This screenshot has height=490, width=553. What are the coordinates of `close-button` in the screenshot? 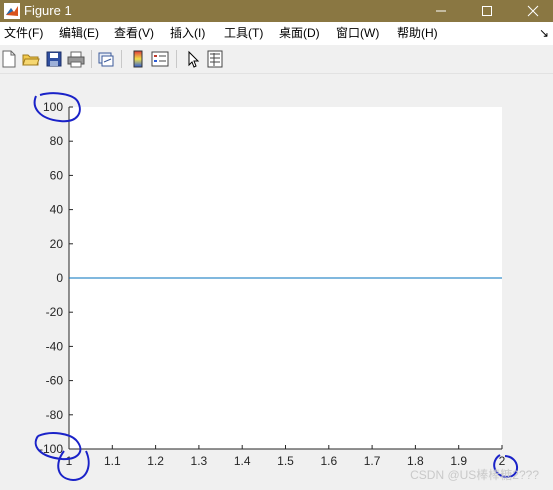 It's located at (531, 11).